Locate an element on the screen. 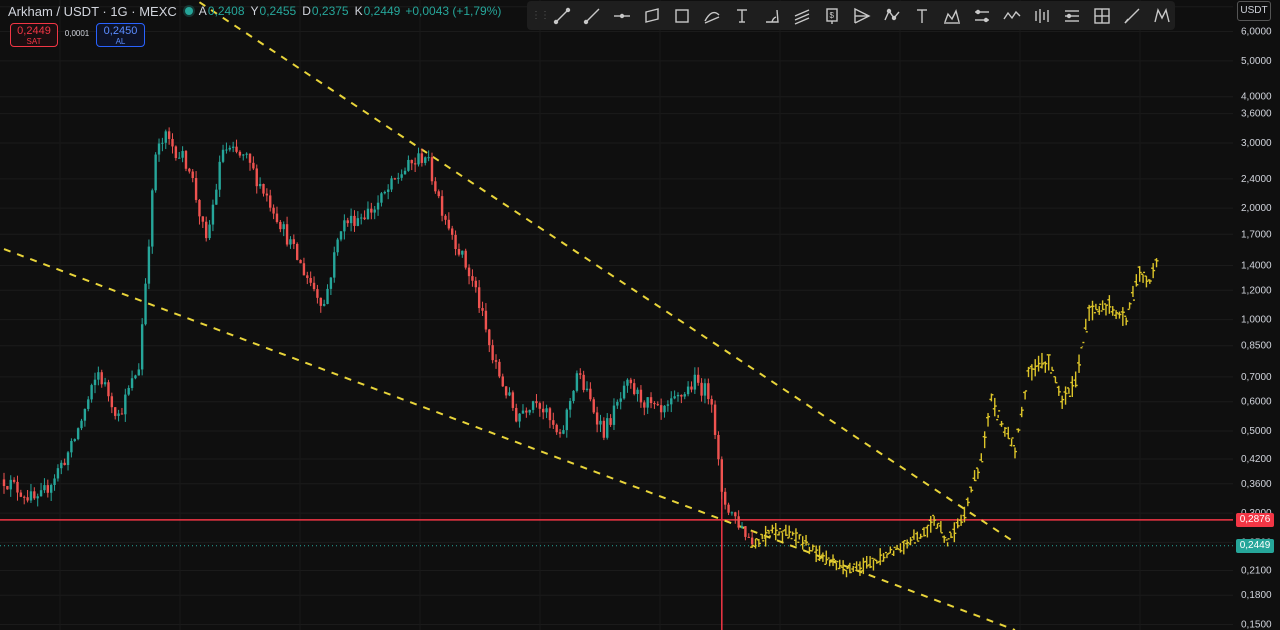 Image resolution: width=1280 pixels, height=630 pixels. grid-icon is located at coordinates (1102, 15).